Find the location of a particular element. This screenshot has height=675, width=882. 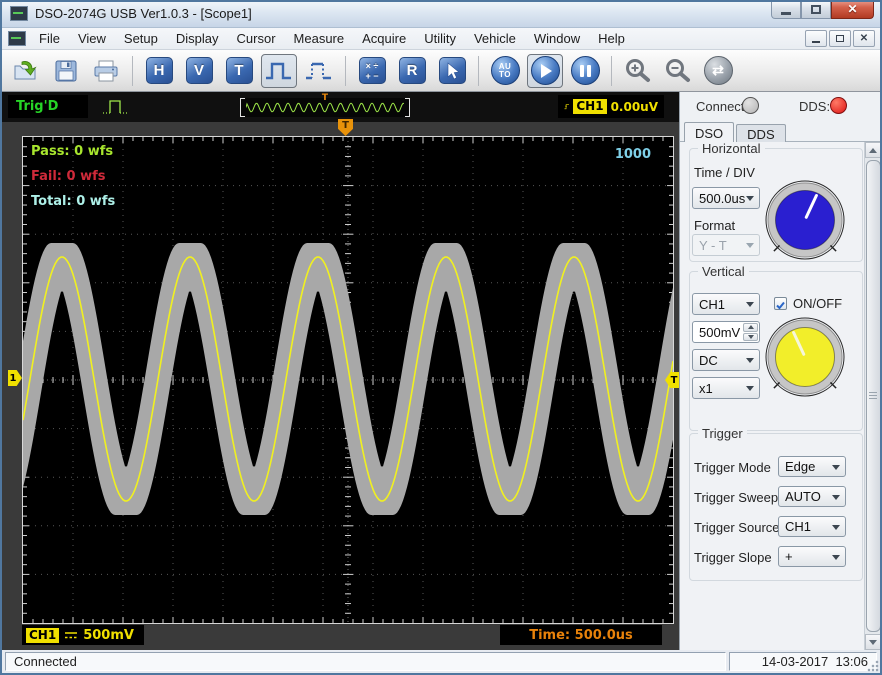

pulse-dashed-icon is located at coordinates (318, 70).